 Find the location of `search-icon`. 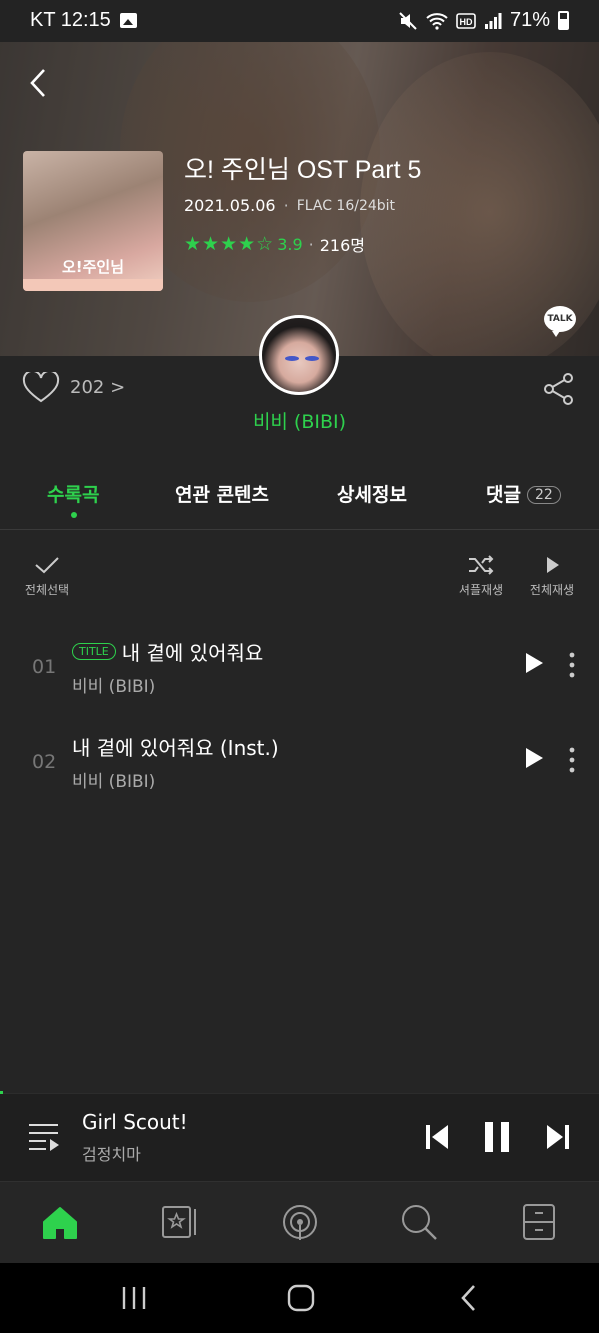

search-icon is located at coordinates (419, 1222).